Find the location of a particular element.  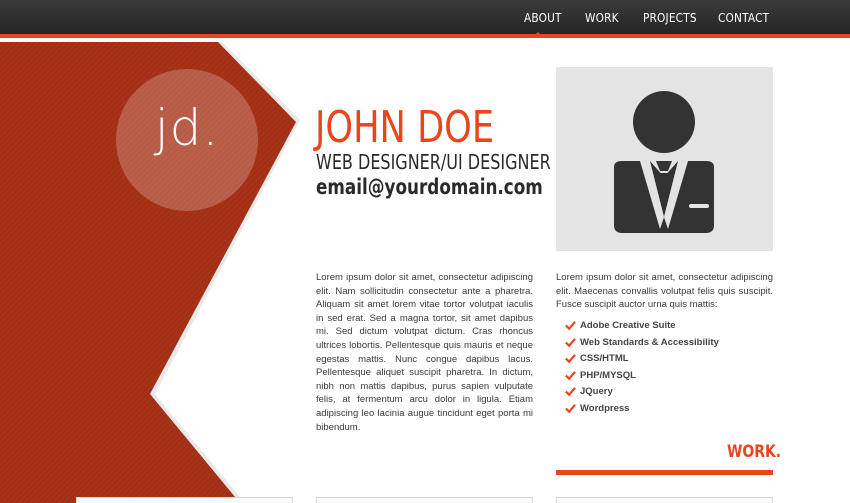

skill-label: Web Standards & Accessibility is located at coordinates (649, 342).